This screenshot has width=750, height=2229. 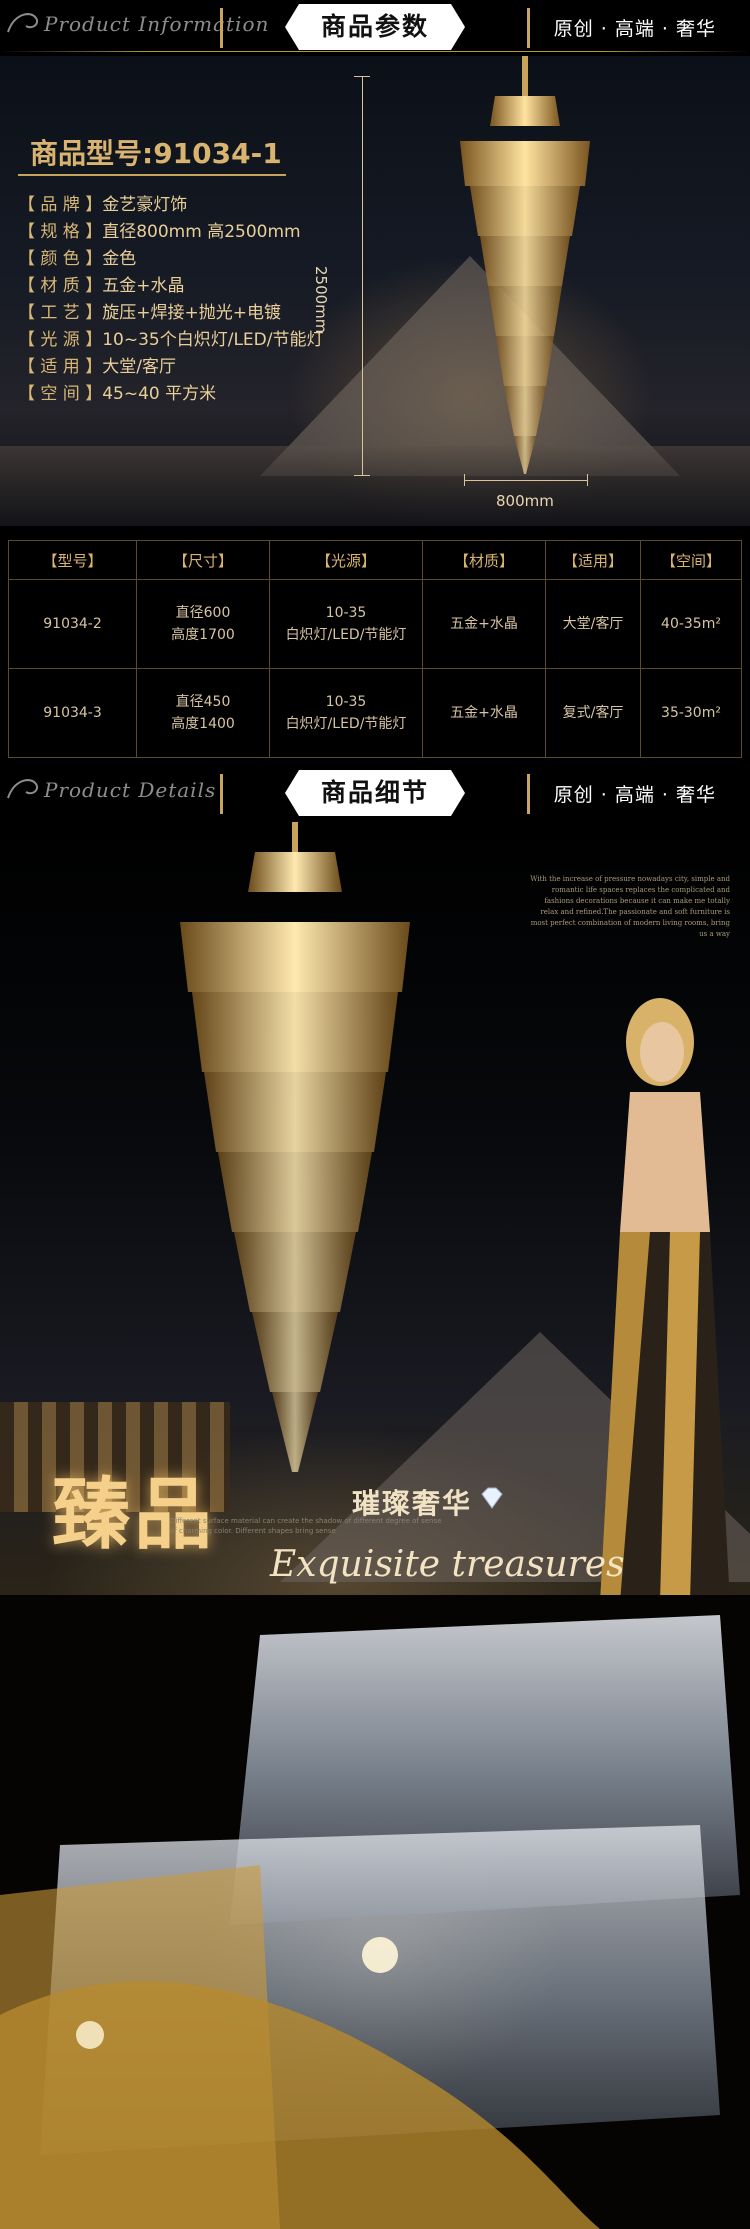 I want to click on height-dimension-line, so click(x=362, y=276).